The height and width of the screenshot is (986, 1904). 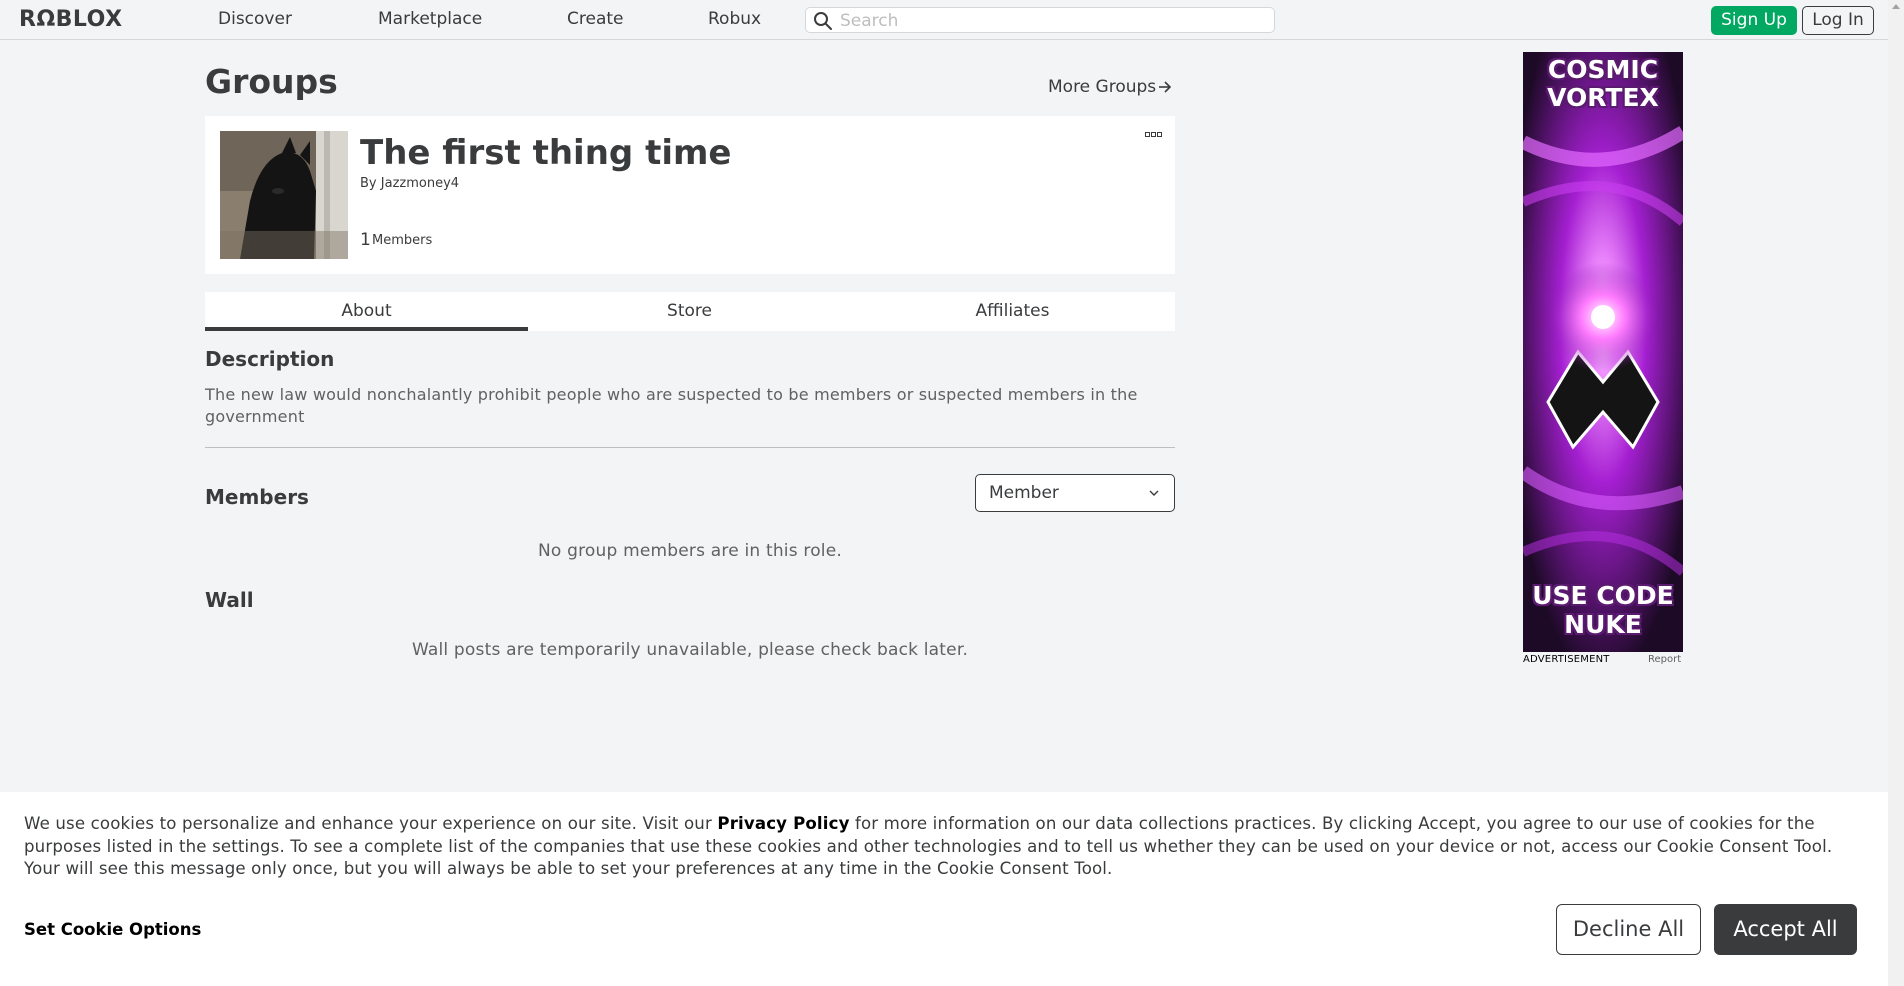 I want to click on tab-about: About, so click(x=366, y=311).